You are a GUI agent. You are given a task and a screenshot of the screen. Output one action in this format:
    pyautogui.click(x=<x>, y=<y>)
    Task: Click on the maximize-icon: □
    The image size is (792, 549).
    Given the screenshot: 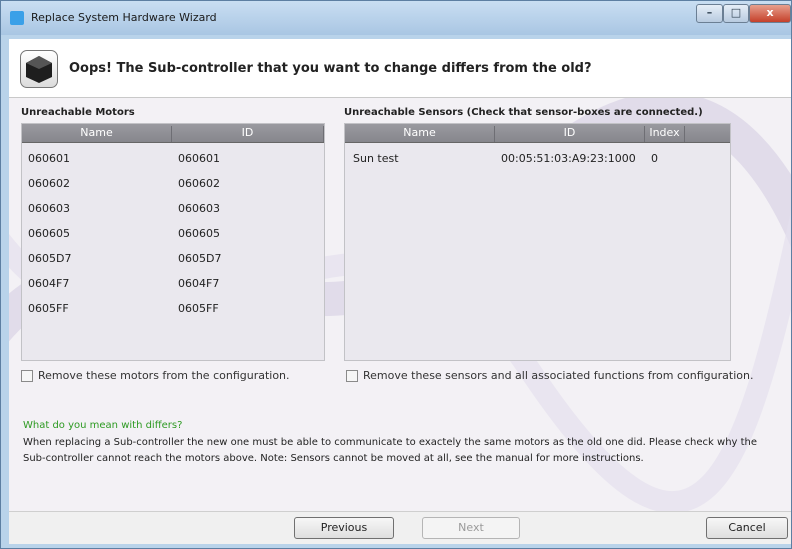 What is the action you would take?
    pyautogui.click(x=736, y=12)
    